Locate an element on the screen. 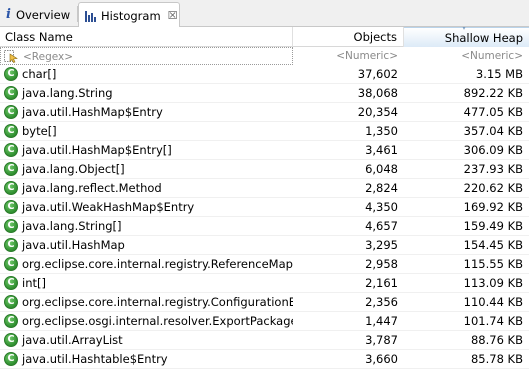 The image size is (529, 369). shallow-heap-cell: 85.78 KB is located at coordinates (496, 359).